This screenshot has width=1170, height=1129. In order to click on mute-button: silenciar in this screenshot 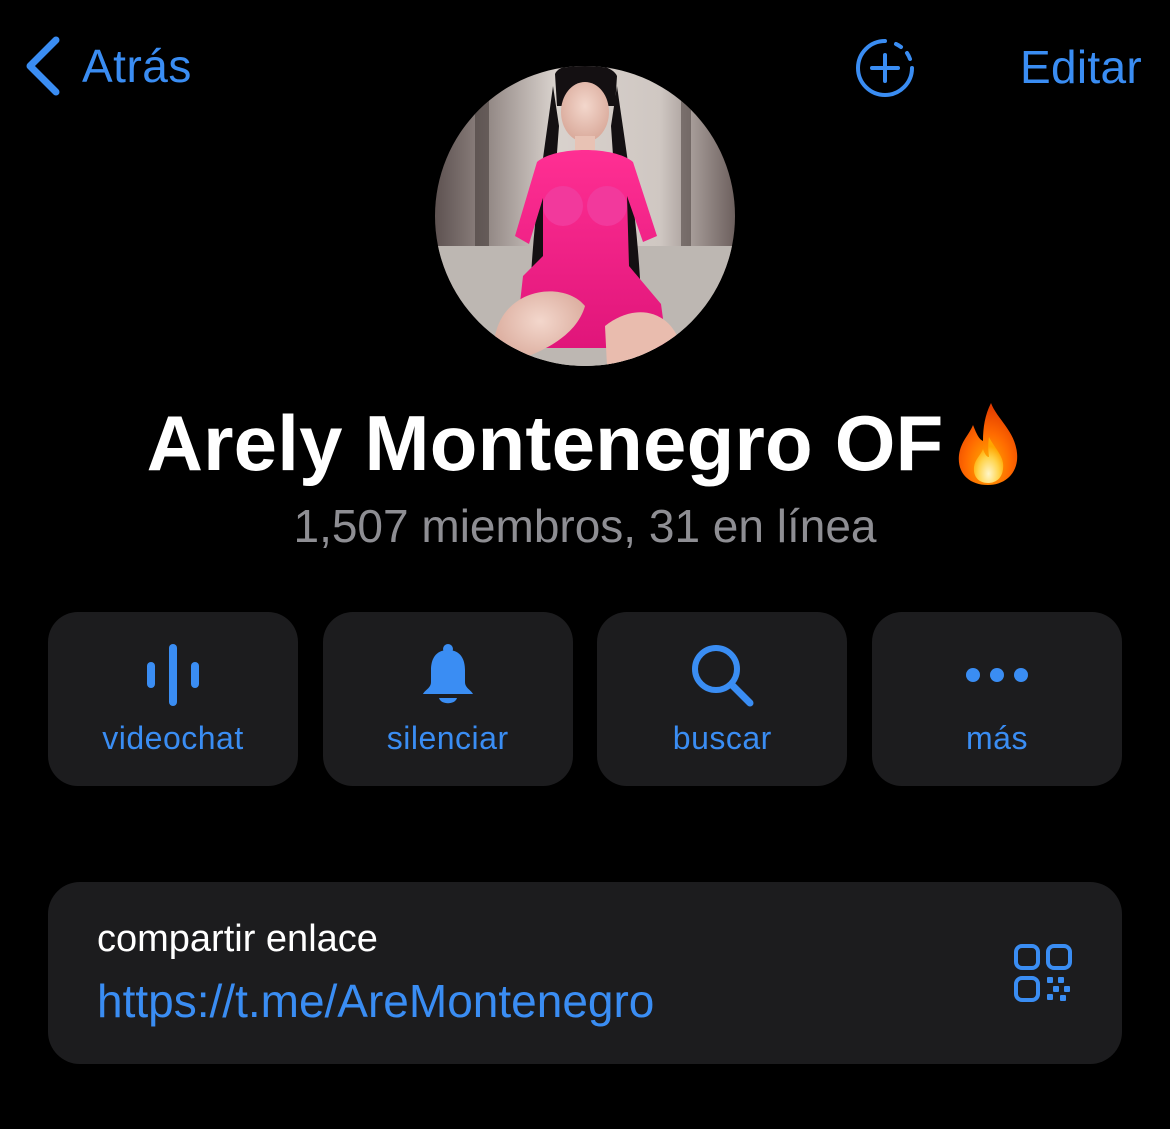, I will do `click(447, 699)`.